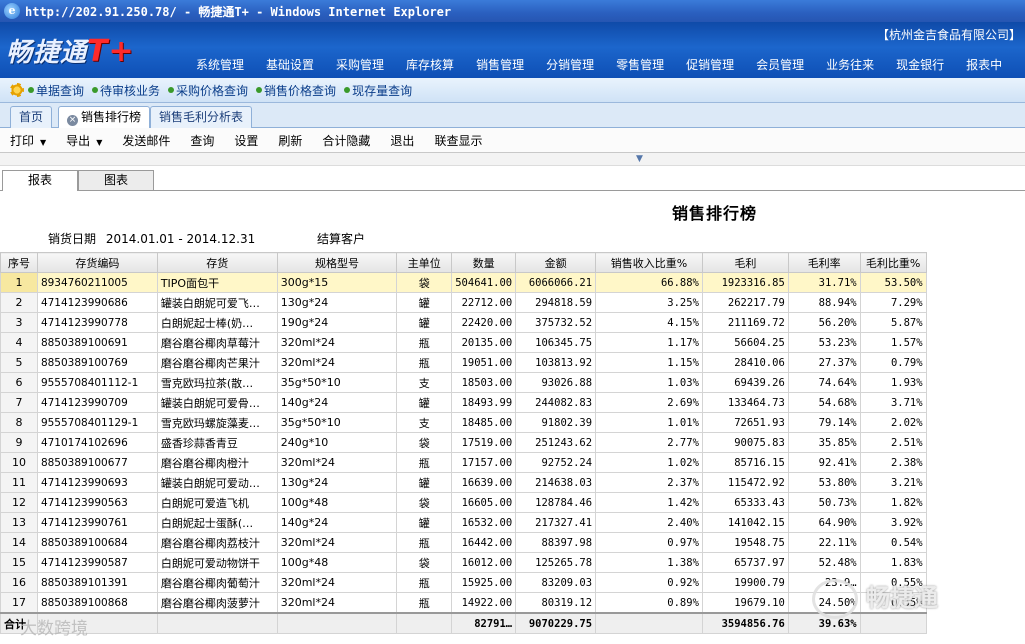  Describe the element at coordinates (824, 262) in the screenshot. I see `column-header: 毛利率` at that location.